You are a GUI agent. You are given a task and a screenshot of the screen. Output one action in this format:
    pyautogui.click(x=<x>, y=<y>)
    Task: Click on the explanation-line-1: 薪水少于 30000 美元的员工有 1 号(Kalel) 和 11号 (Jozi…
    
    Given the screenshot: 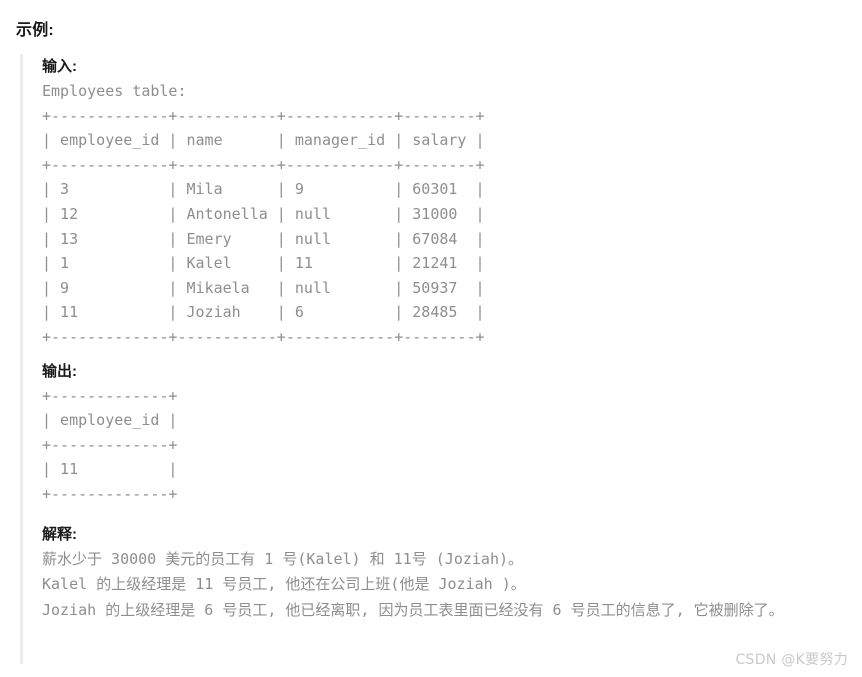 What is the action you would take?
    pyautogui.click(x=283, y=558)
    